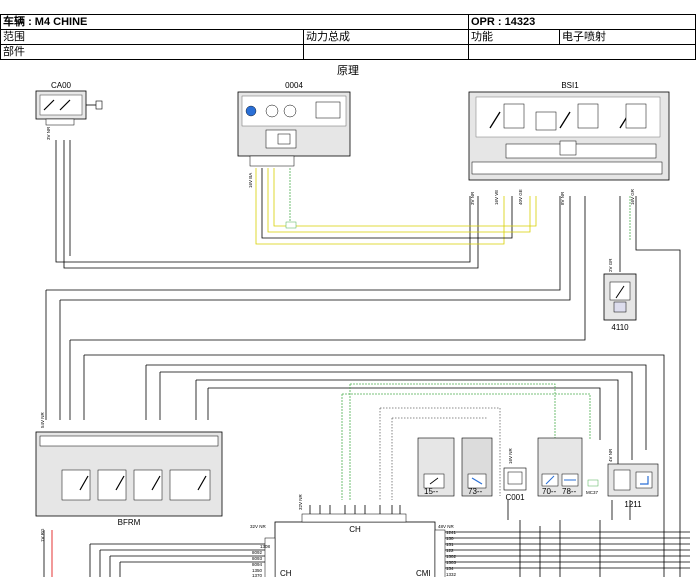  I want to click on box78-label: 78--, so click(569, 491).